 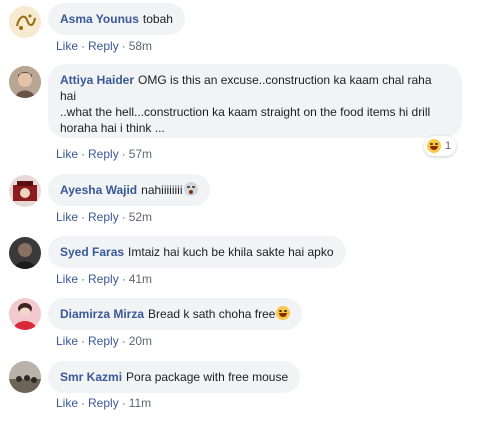 What do you see at coordinates (140, 279) in the screenshot?
I see `timestamp: 41m` at bounding box center [140, 279].